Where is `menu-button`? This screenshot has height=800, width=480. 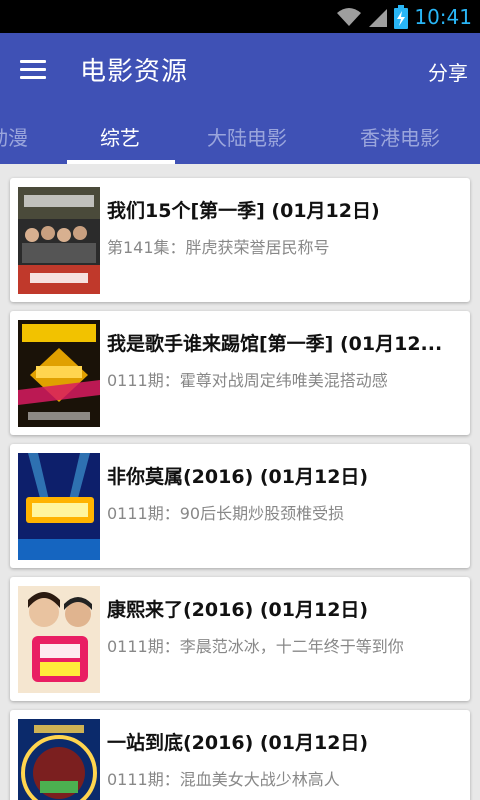
menu-button is located at coordinates (33, 70).